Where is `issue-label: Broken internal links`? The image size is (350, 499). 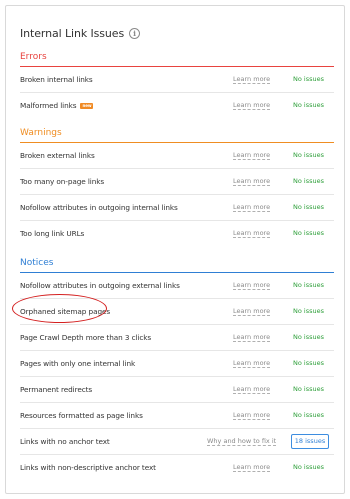
issue-label: Broken internal links is located at coordinates (56, 79).